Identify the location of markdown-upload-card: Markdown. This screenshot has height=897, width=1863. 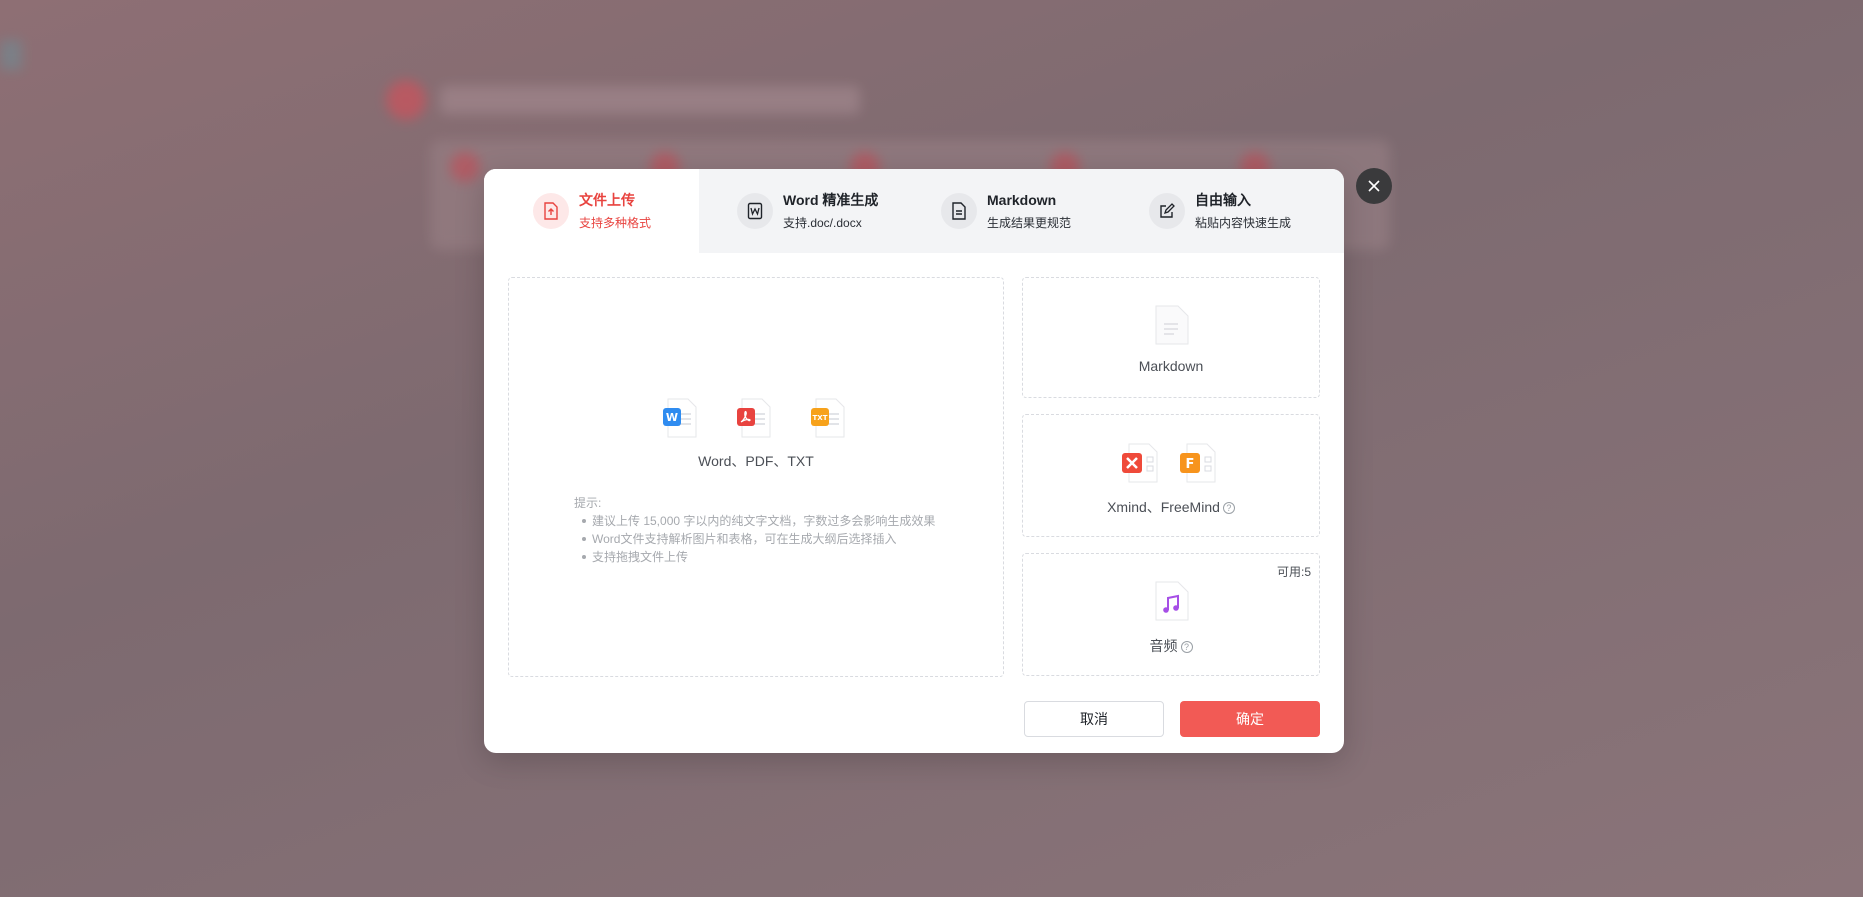
(1171, 337).